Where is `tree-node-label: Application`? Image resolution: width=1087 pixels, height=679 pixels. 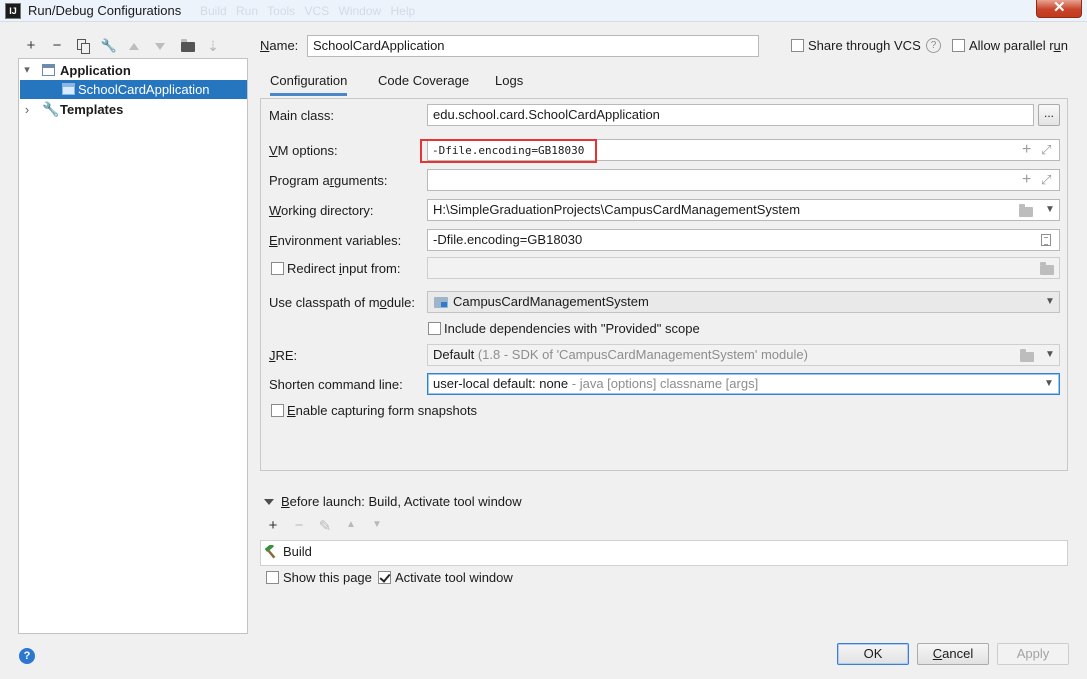 tree-node-label: Application is located at coordinates (95, 70).